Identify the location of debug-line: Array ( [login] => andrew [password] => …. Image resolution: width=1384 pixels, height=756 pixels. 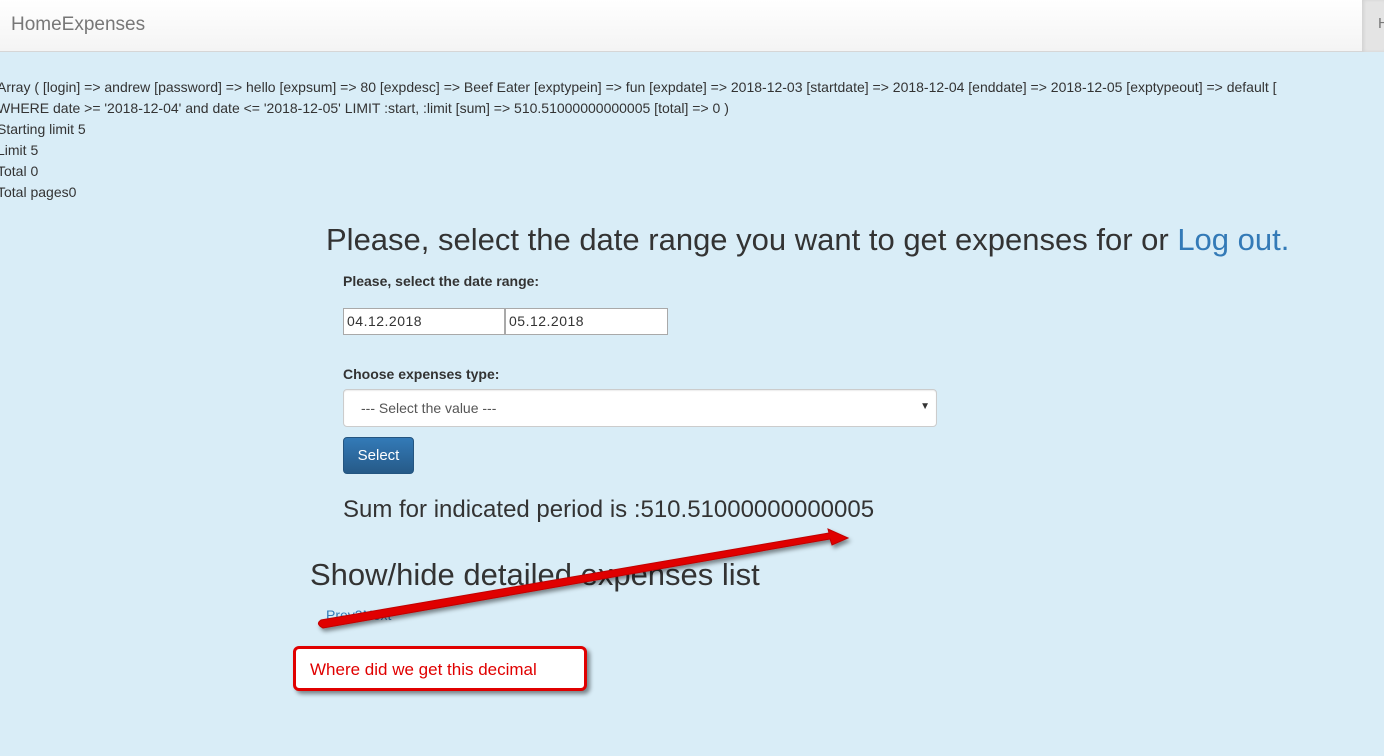
(638, 87).